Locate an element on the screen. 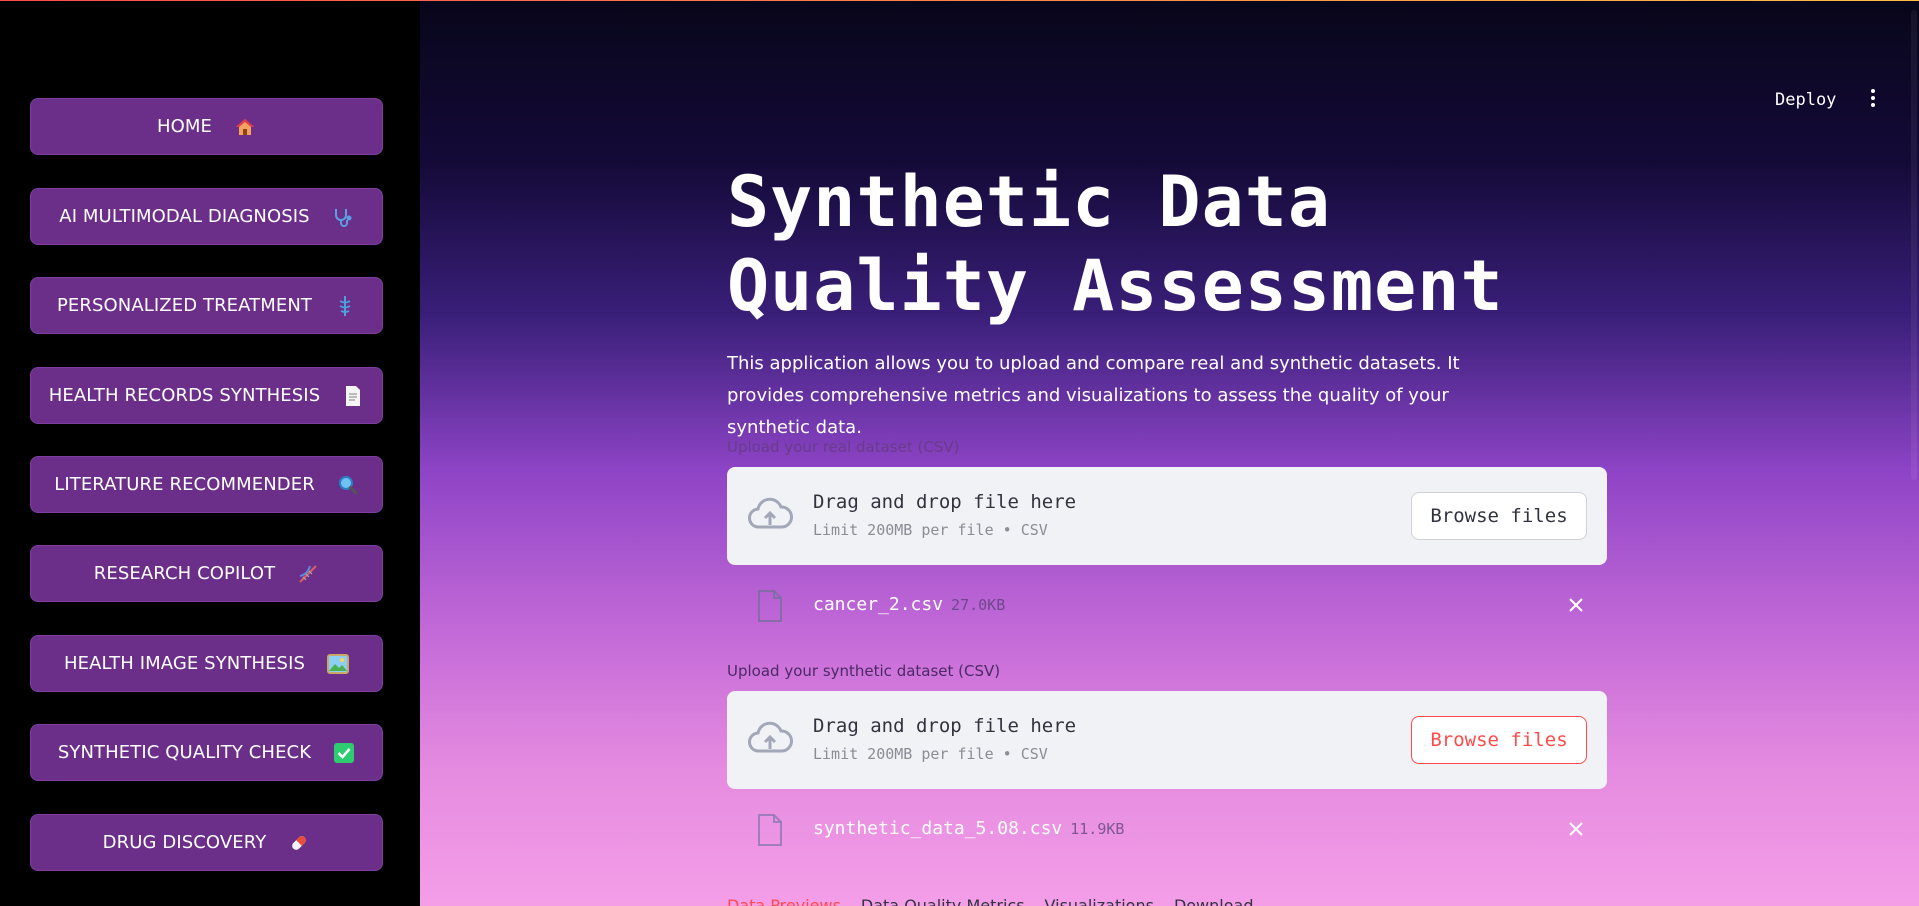 This screenshot has height=906, width=1919. sidebar-item-label: LITERATURE RECOMMENDER is located at coordinates (184, 484).